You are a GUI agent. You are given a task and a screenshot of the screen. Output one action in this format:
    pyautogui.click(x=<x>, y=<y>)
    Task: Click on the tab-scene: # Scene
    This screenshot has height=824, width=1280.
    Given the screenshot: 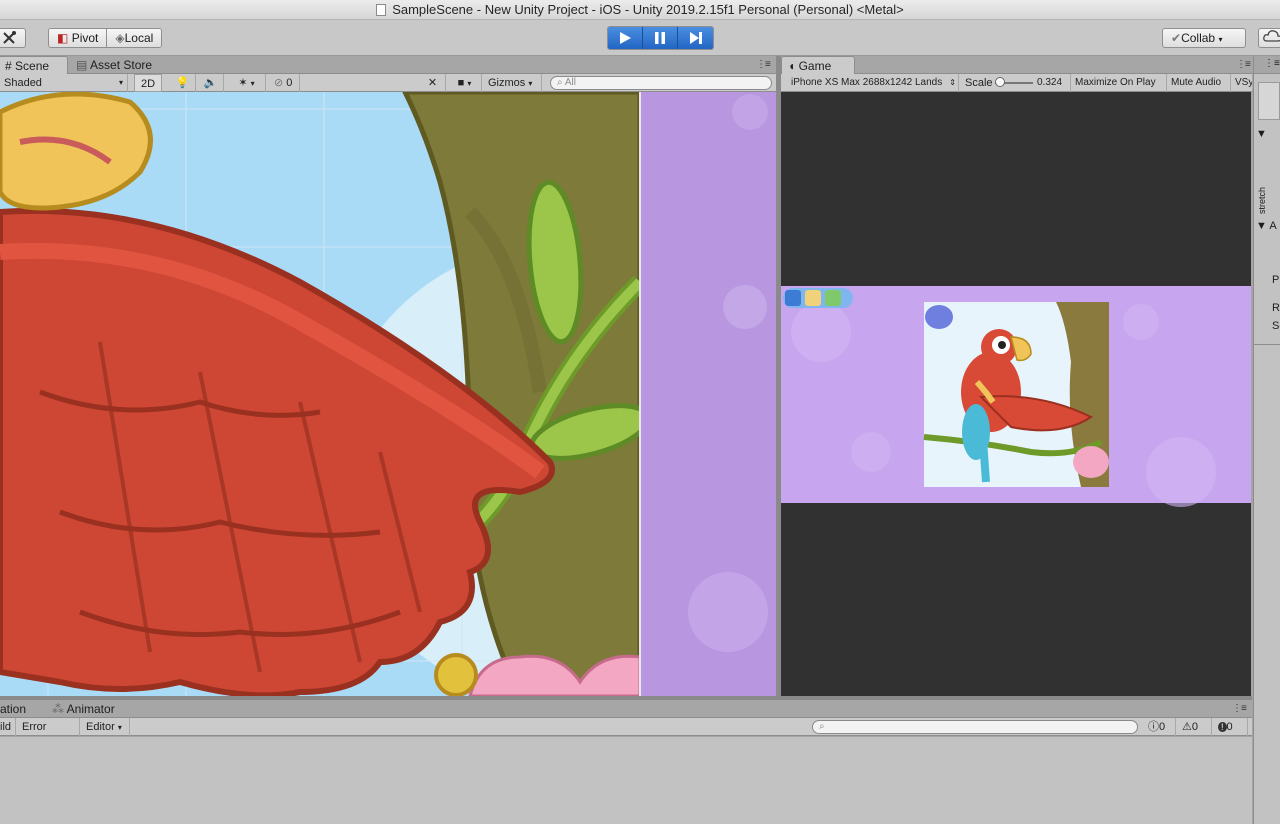 What is the action you would take?
    pyautogui.click(x=34, y=65)
    